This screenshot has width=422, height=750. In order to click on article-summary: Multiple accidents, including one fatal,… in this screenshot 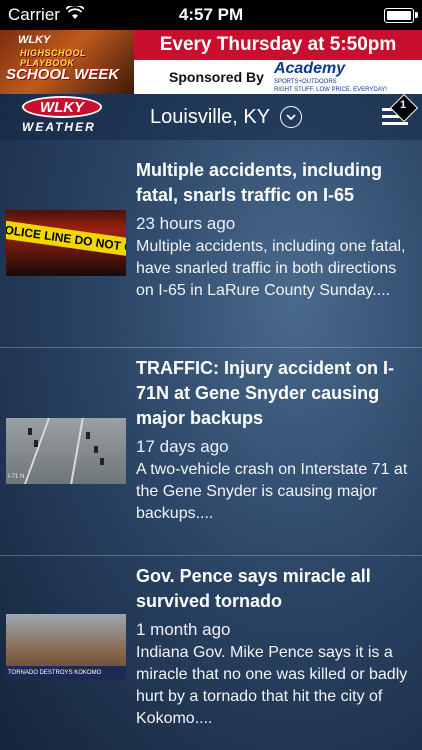, I will do `click(271, 268)`.